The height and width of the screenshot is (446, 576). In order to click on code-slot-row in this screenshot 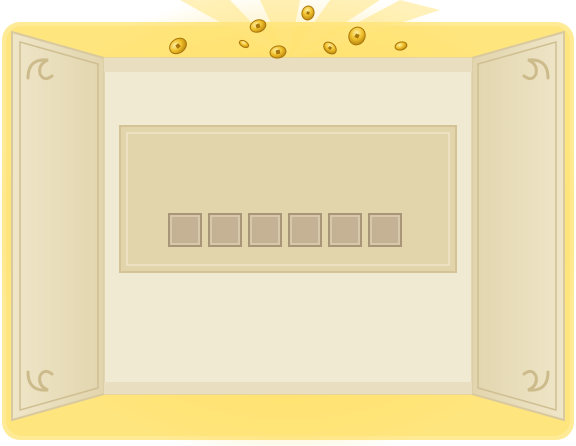, I will do `click(288, 231)`.